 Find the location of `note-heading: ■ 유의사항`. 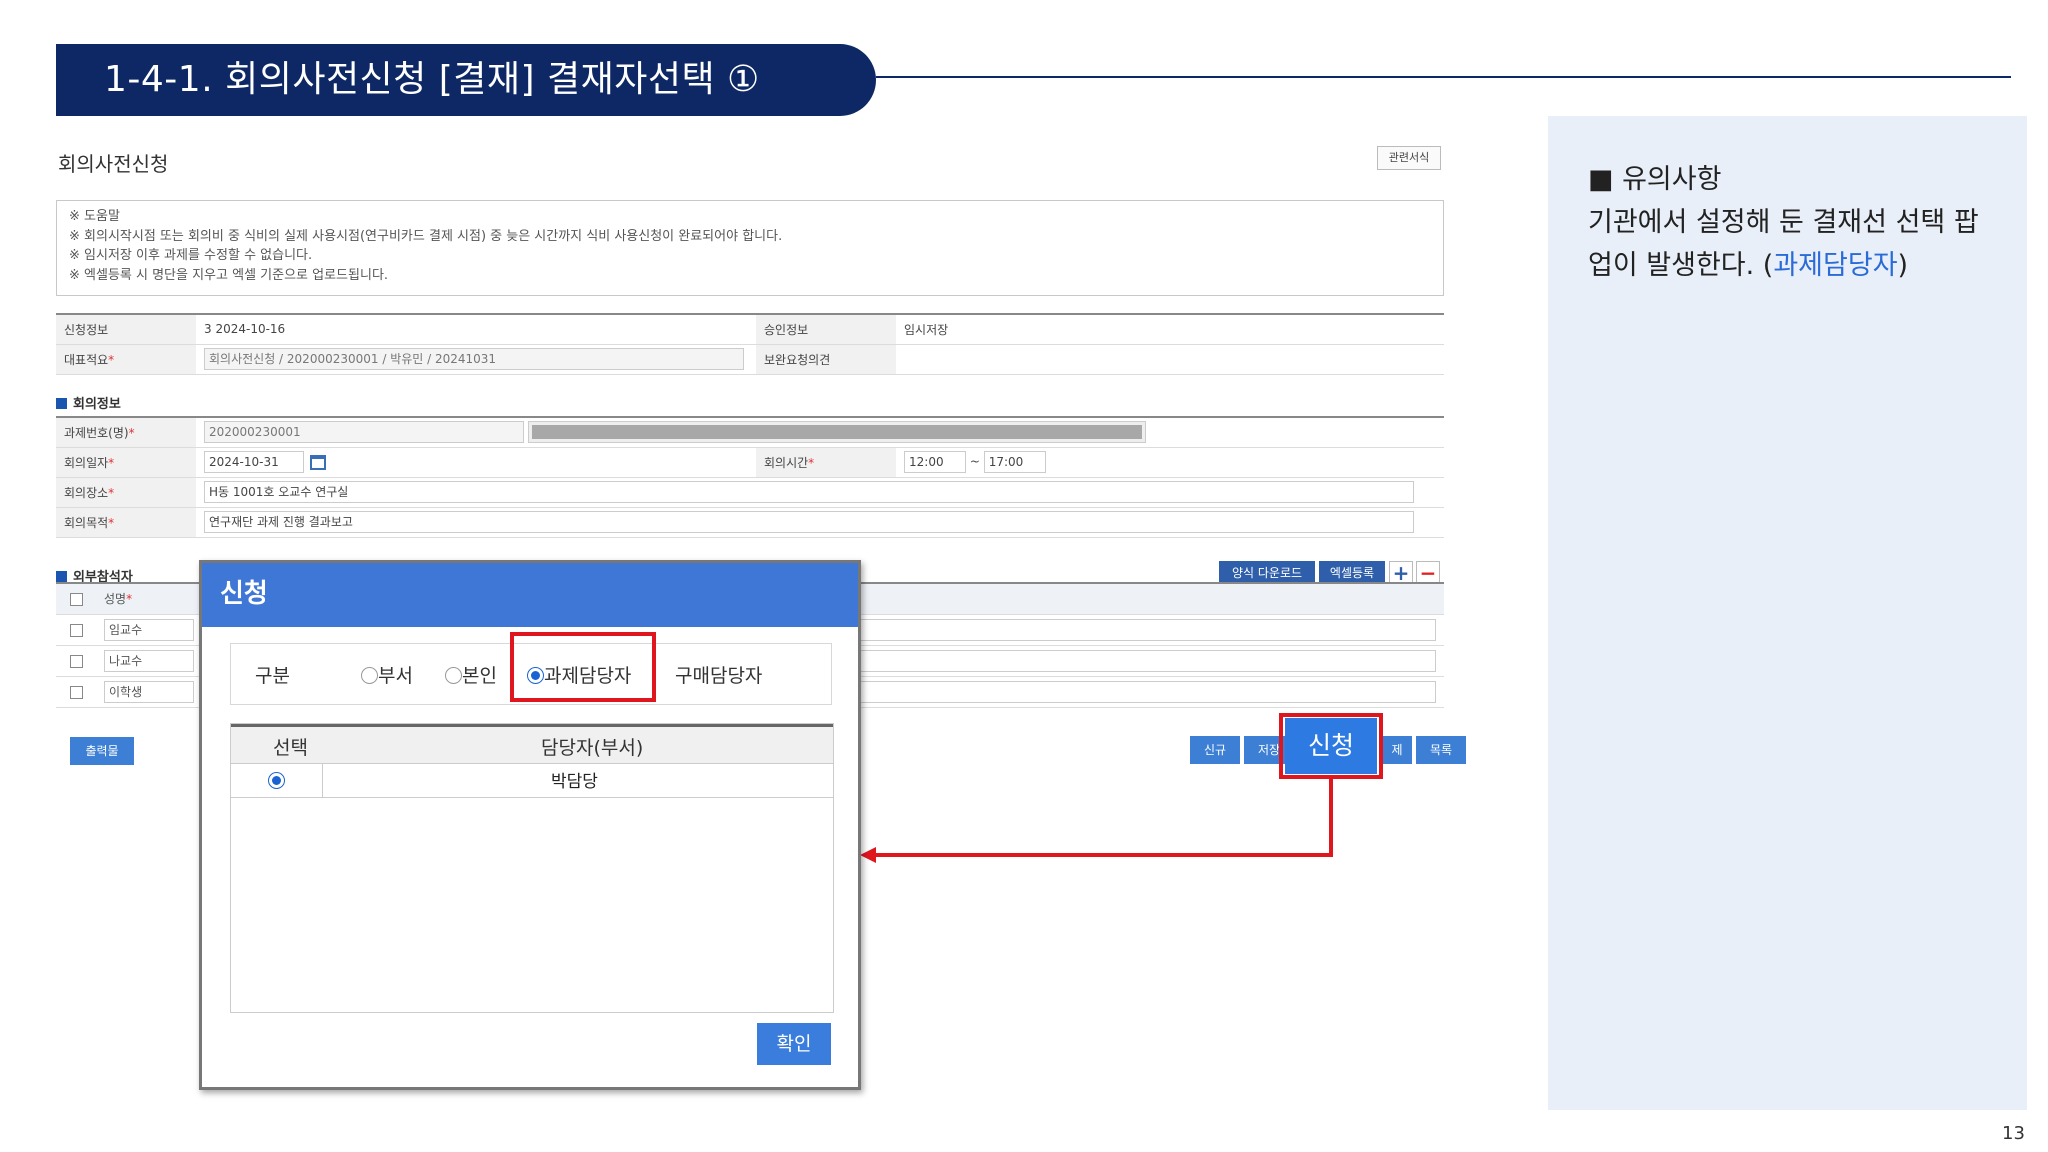

note-heading: ■ 유의사항 is located at coordinates (1655, 179).